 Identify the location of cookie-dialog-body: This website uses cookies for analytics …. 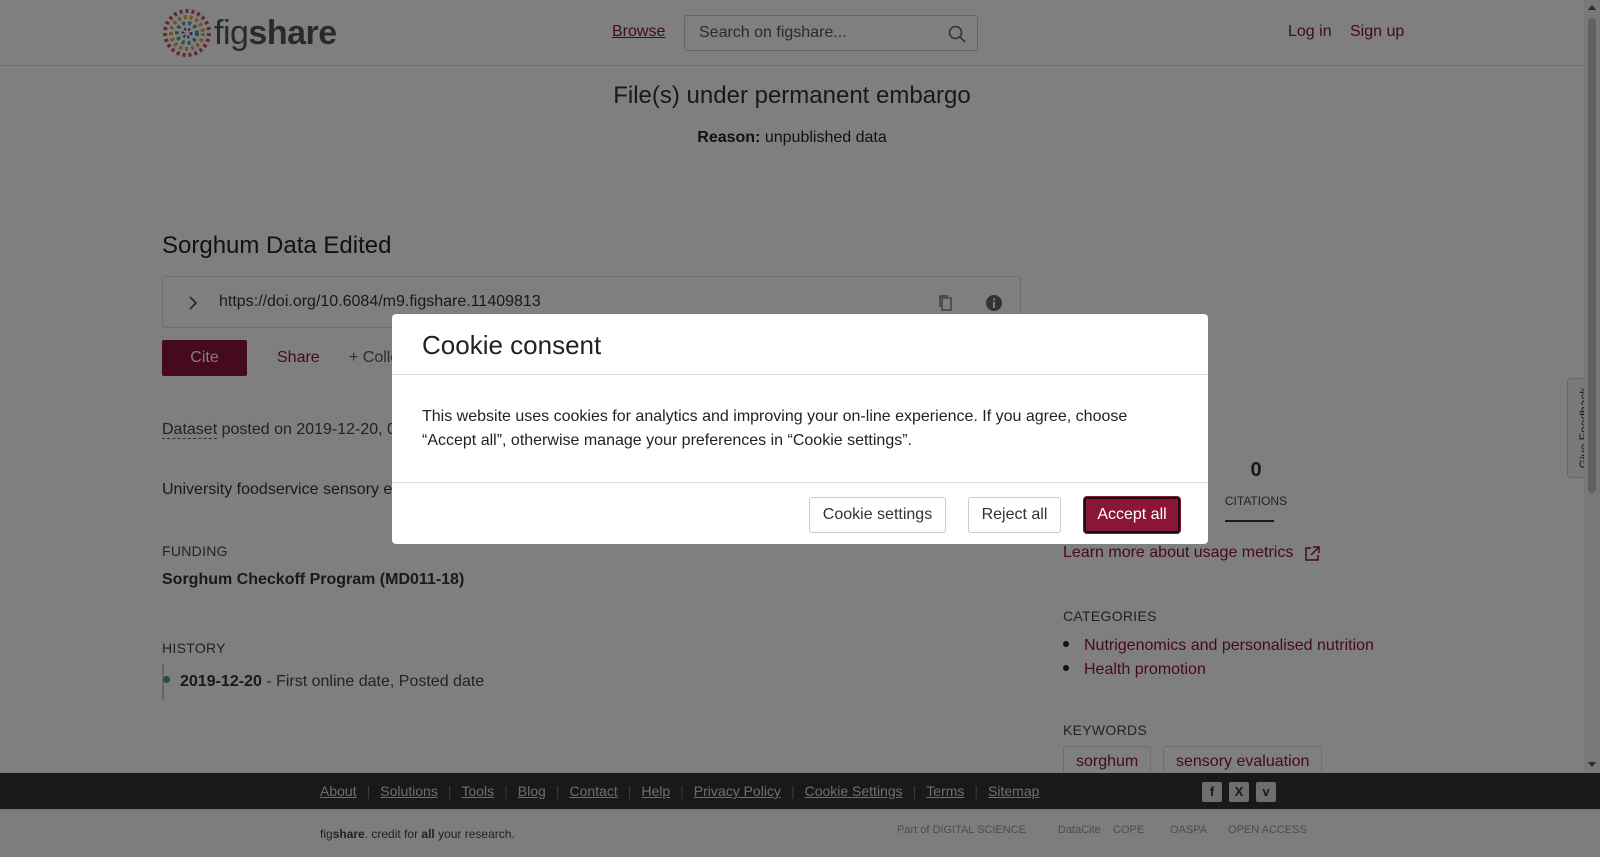
(775, 428).